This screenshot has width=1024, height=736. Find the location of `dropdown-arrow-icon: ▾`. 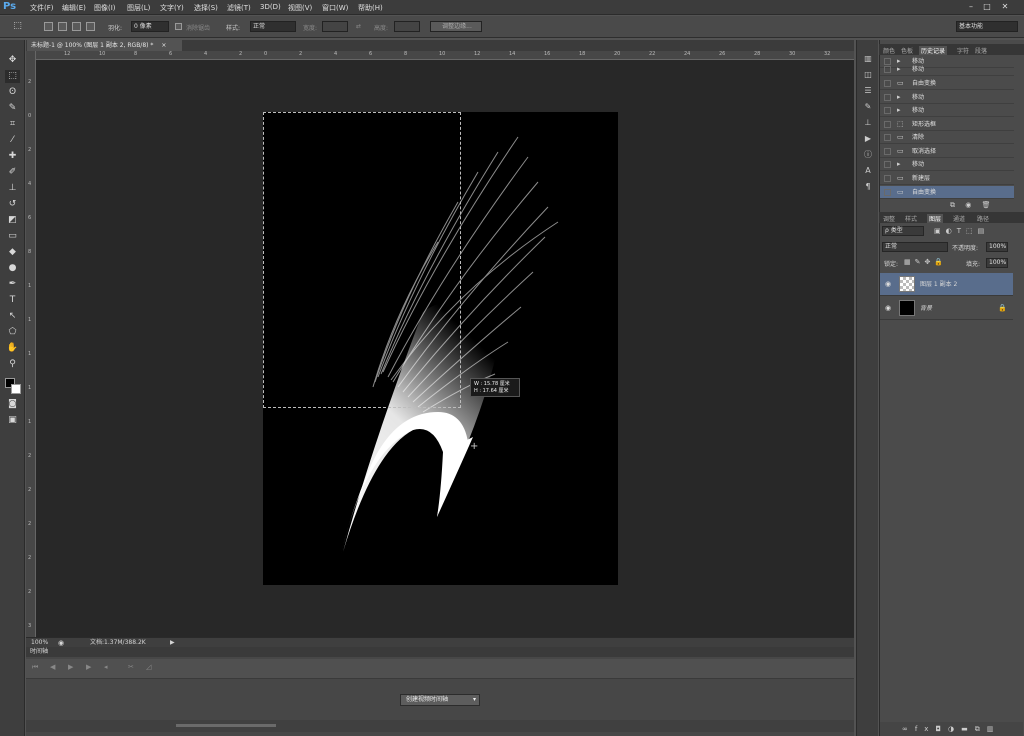

dropdown-arrow-icon: ▾ is located at coordinates (474, 700).